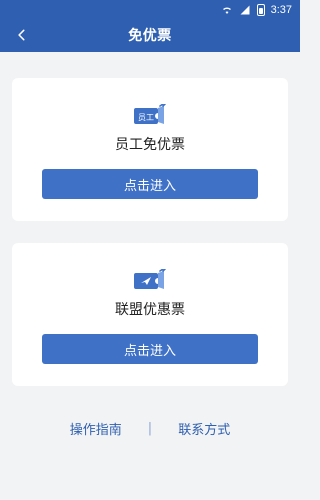 The height and width of the screenshot is (500, 320). I want to click on nav-bar: 免优票, so click(150, 35).